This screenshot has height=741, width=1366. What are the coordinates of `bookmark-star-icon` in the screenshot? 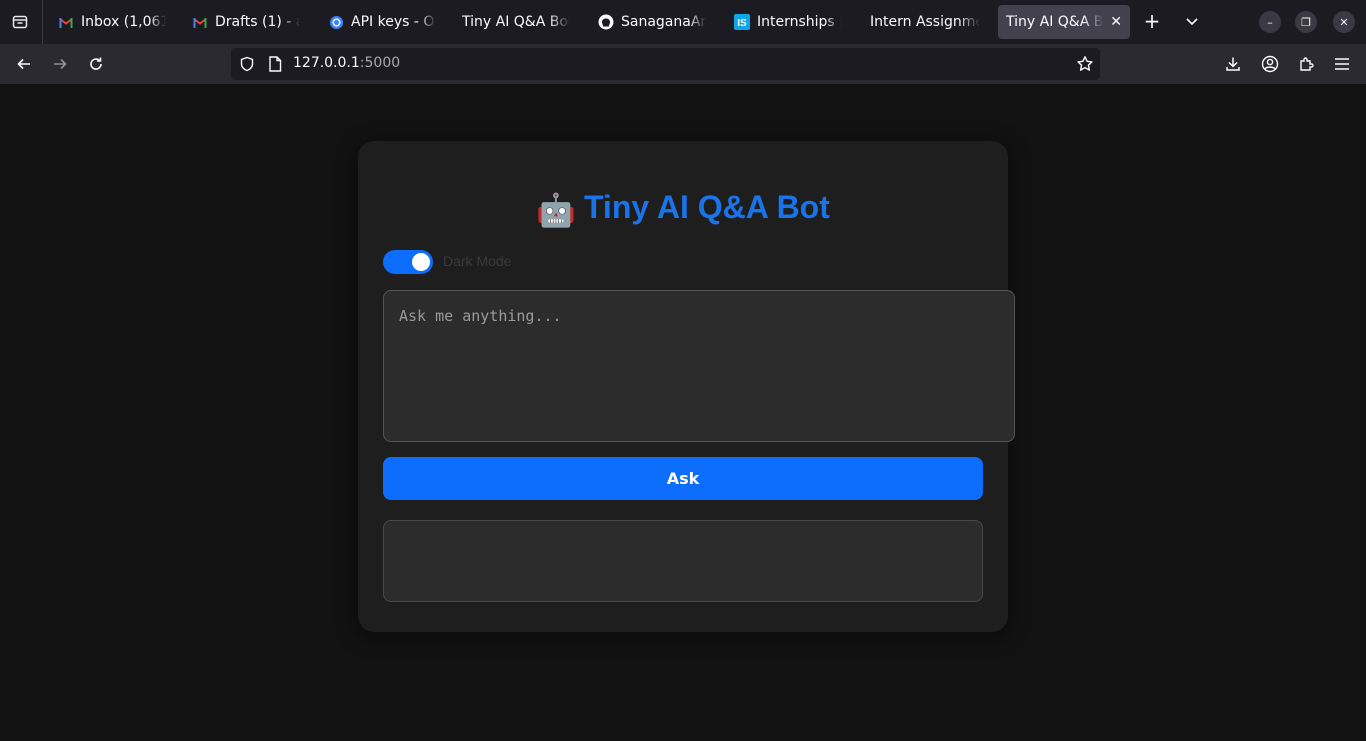 It's located at (1085, 66).